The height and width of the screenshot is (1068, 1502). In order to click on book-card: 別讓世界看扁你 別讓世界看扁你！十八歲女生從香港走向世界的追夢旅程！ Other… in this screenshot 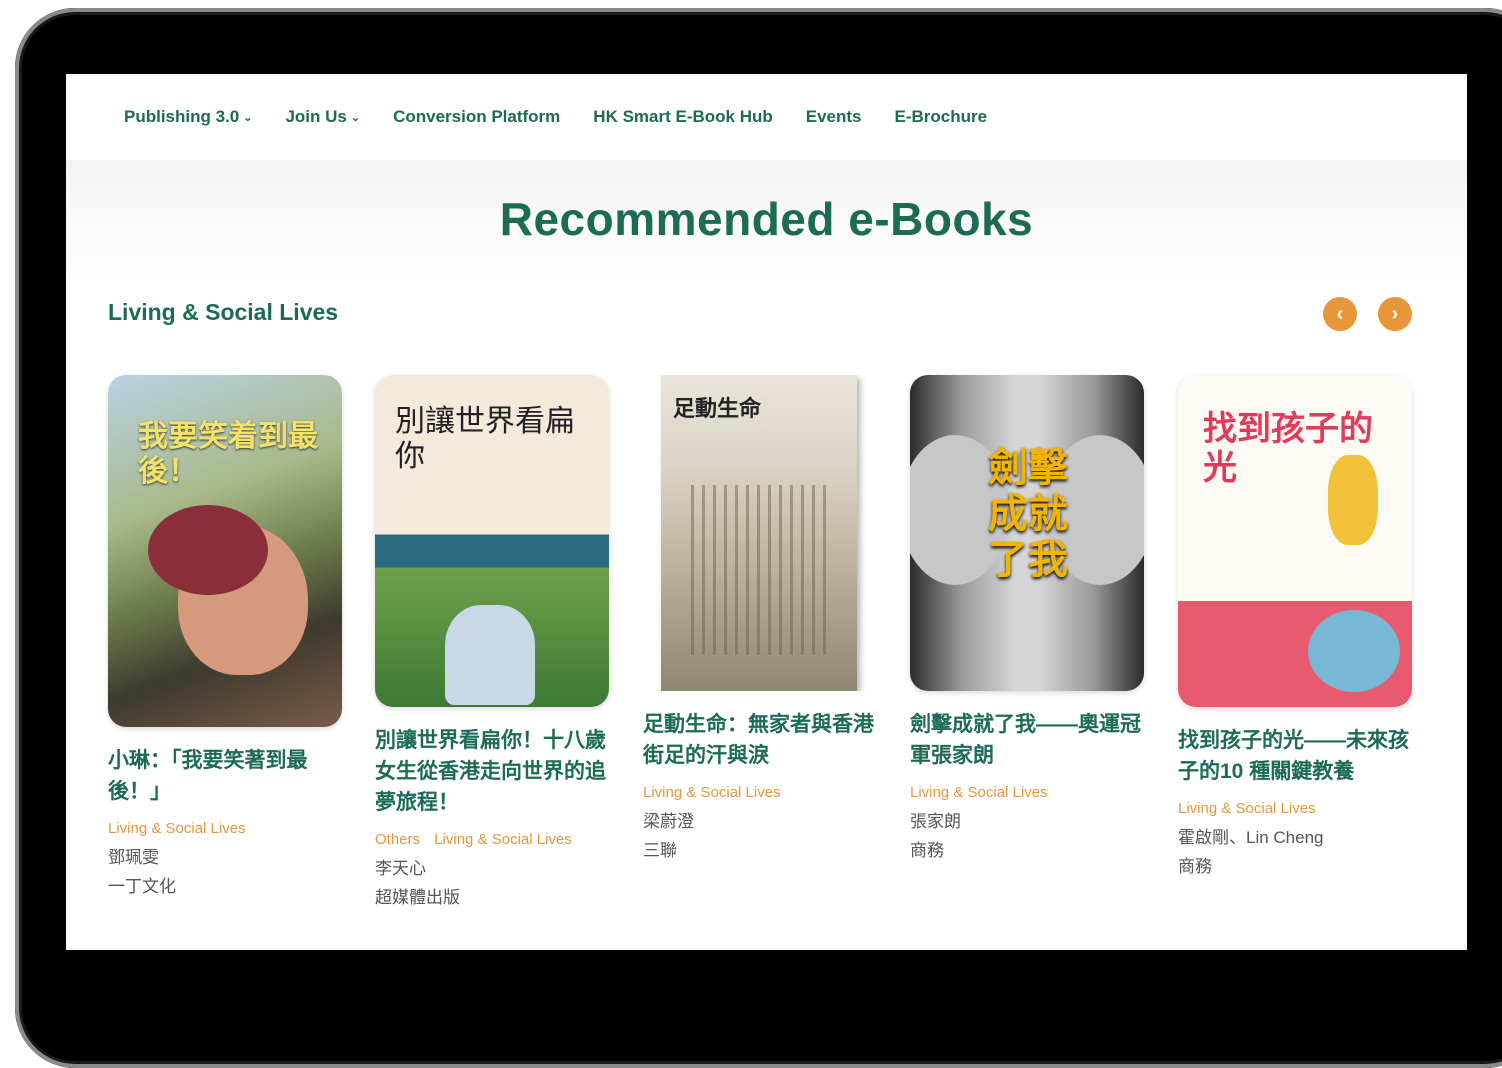, I will do `click(493, 643)`.